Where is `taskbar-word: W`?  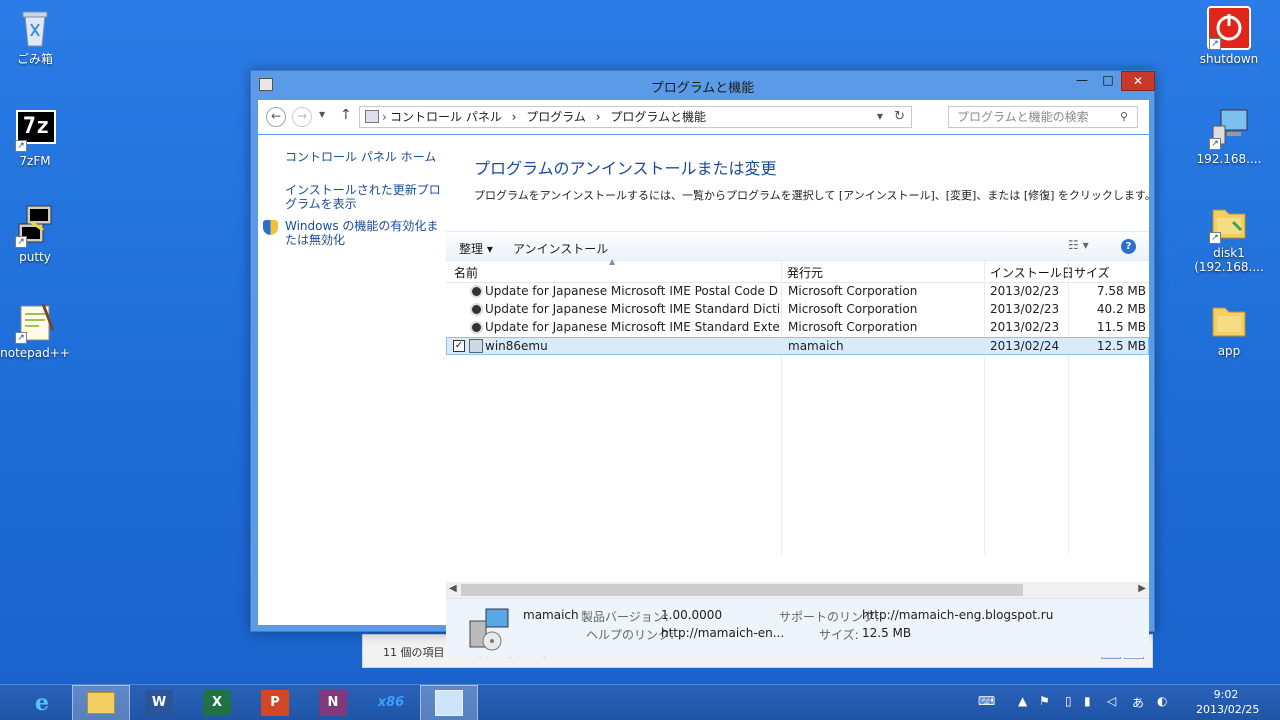
taskbar-word: W is located at coordinates (159, 702).